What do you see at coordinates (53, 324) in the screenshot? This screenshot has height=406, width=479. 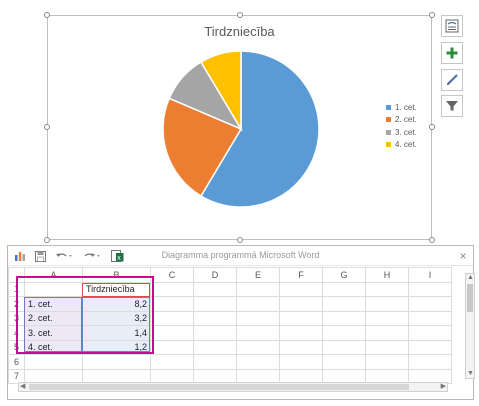 I see `category-range-outline` at bounding box center [53, 324].